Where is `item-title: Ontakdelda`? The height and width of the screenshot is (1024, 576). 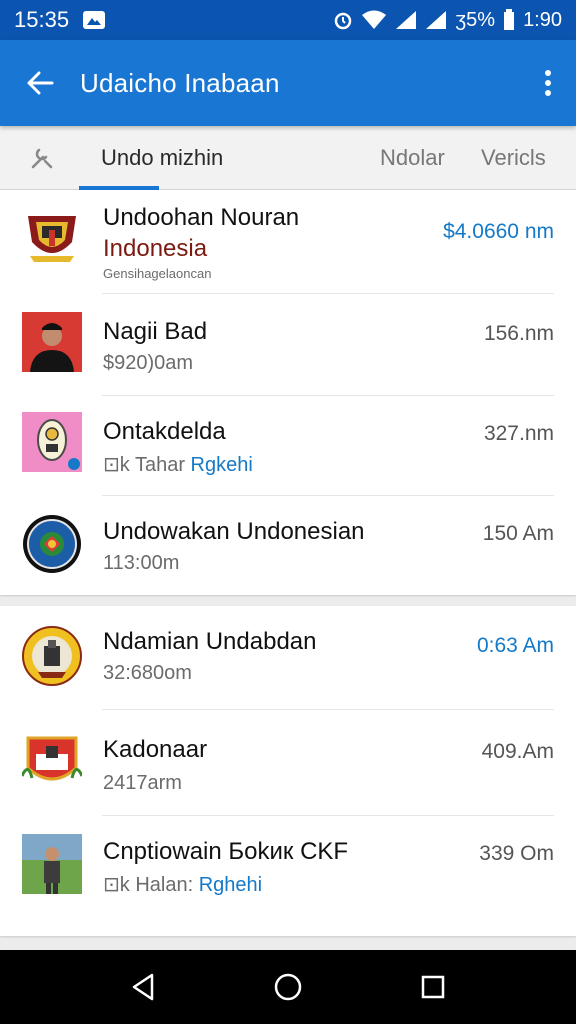
item-title: Ontakdelda is located at coordinates (164, 431).